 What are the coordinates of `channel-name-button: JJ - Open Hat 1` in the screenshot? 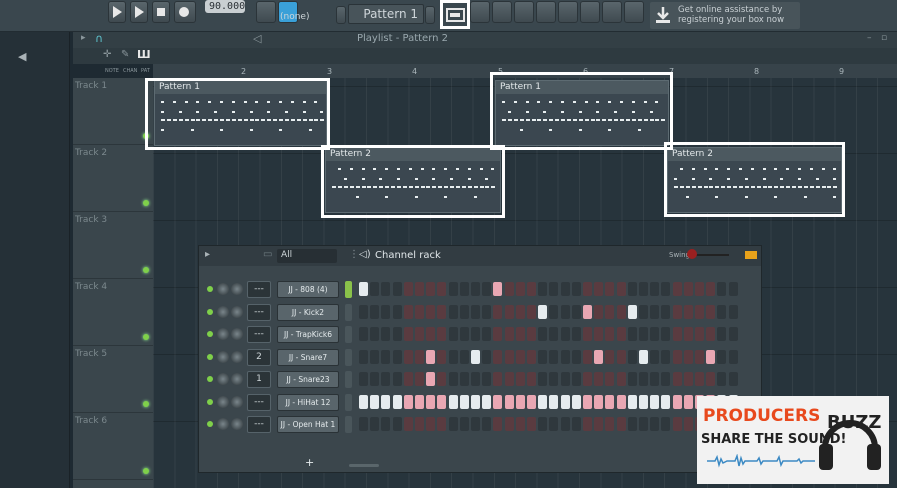 It's located at (308, 424).